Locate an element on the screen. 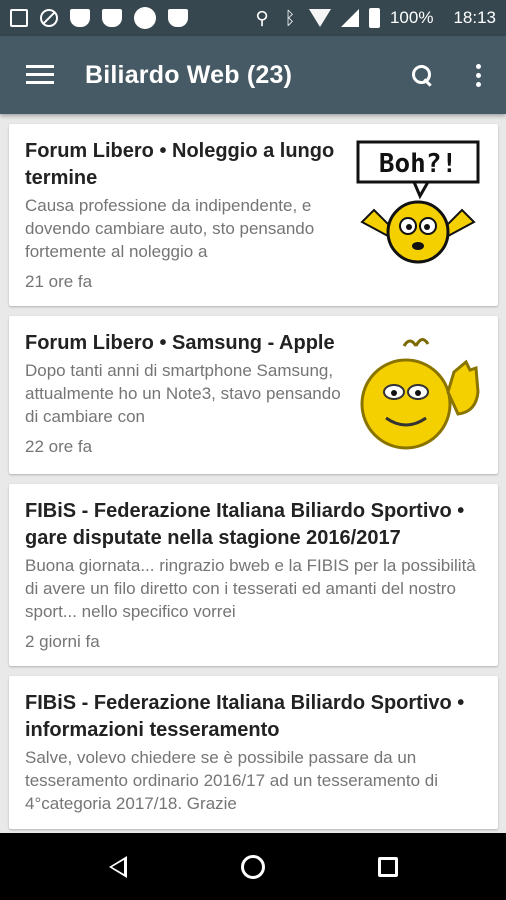  battery-icon is located at coordinates (374, 18).